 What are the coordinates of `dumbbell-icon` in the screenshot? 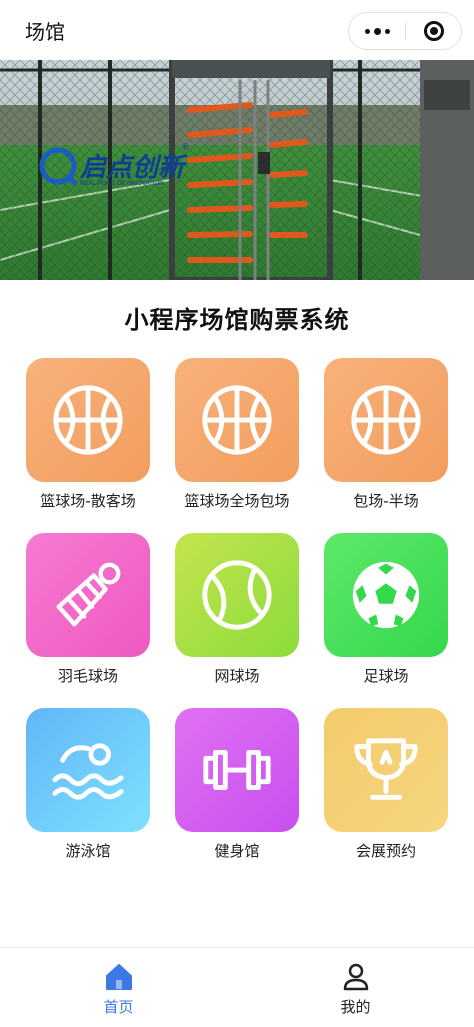 It's located at (237, 770).